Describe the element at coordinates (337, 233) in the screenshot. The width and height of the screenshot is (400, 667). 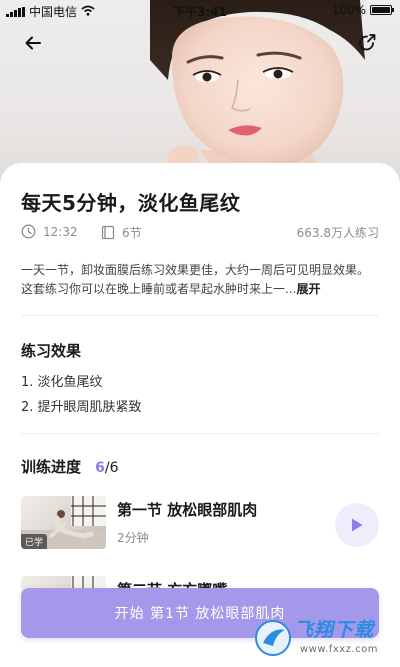
I see `practice-count: 663.8万人练习` at that location.